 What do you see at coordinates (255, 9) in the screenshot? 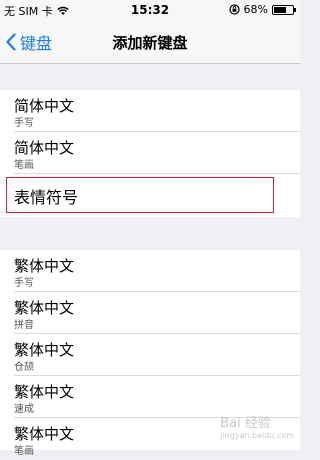
I see `battery-percent: 68%` at bounding box center [255, 9].